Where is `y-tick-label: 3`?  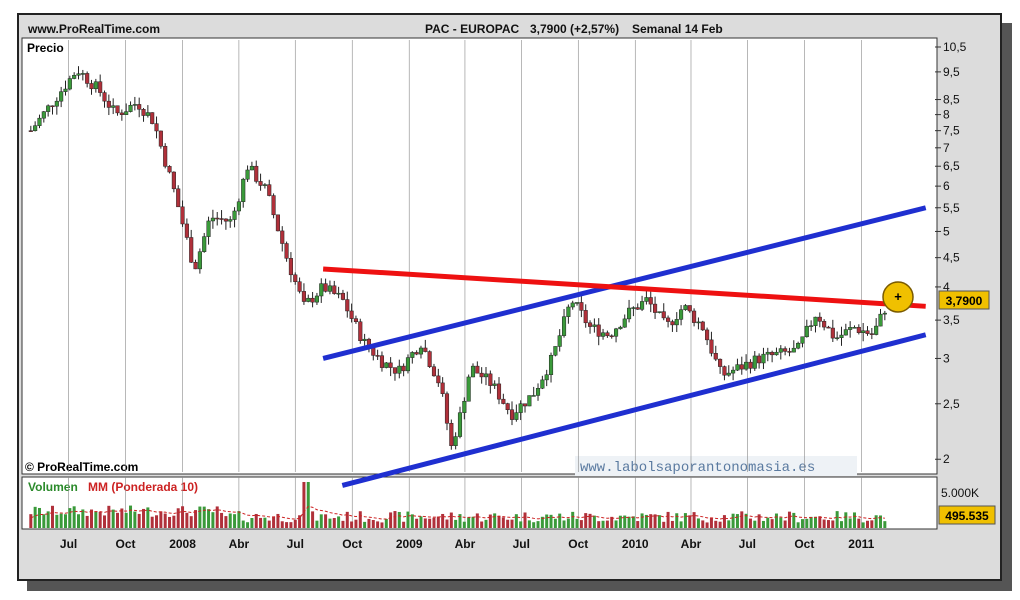 y-tick-label: 3 is located at coordinates (946, 358).